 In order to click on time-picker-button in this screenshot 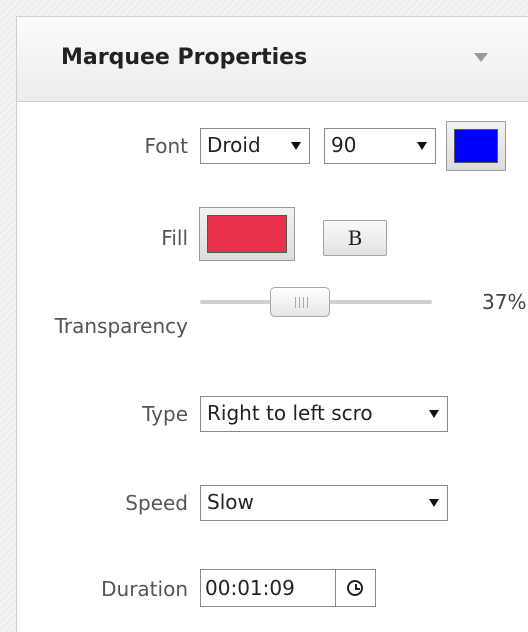, I will do `click(356, 588)`.